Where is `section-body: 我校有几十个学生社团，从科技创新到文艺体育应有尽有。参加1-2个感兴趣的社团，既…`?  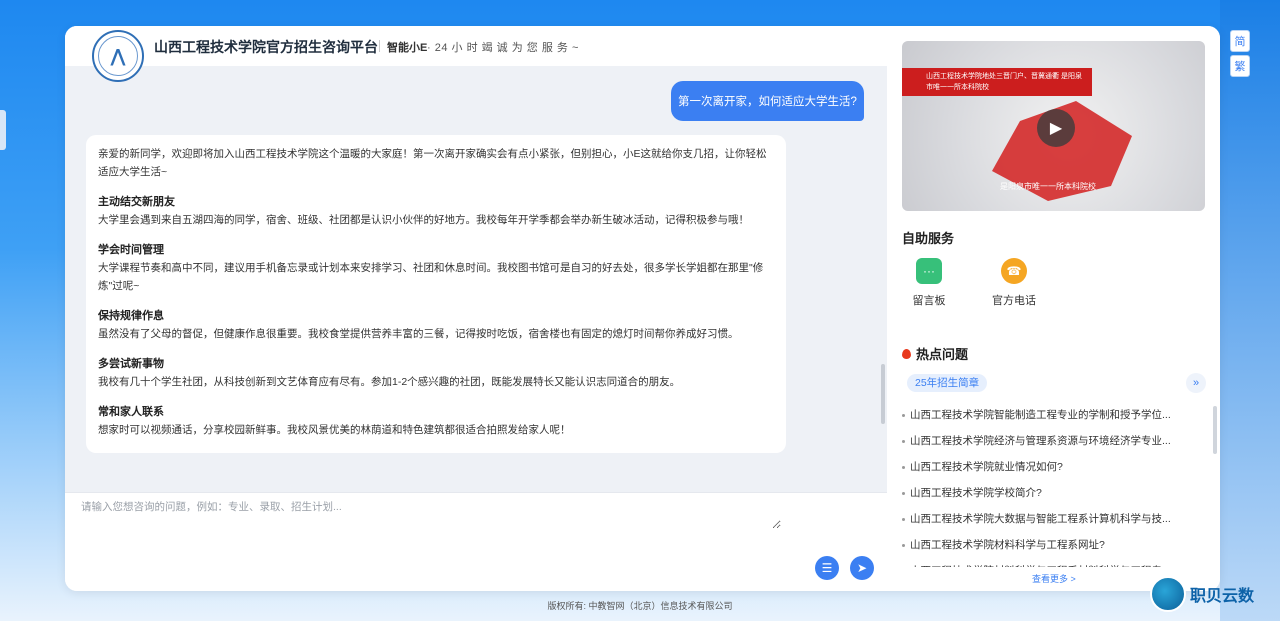
section-body: 我校有几十个学生社团，从科技创新到文艺体育应有尽有。参加1-2个感兴趣的社团，既… is located at coordinates (389, 382).